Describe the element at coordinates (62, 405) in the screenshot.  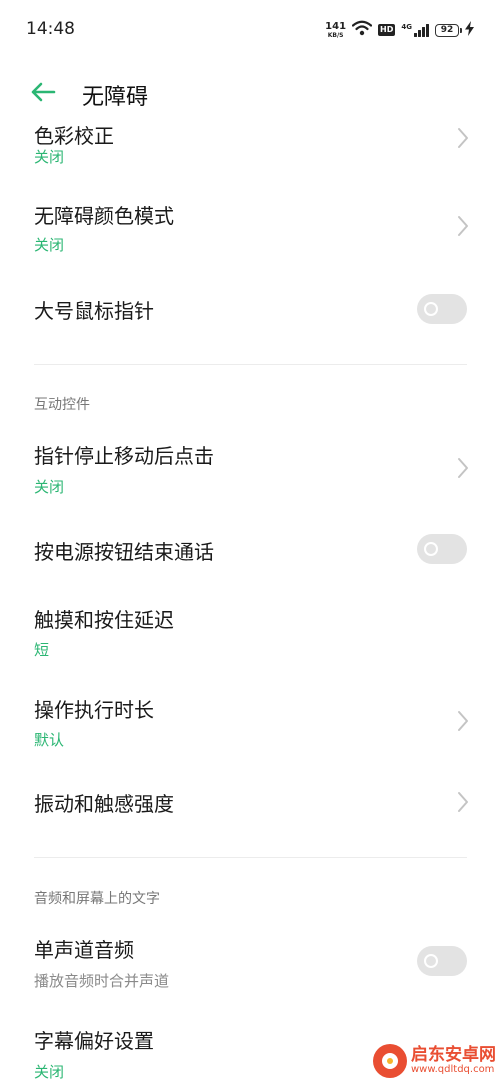
I see `section-header-interaction-controls: 互动控件` at that location.